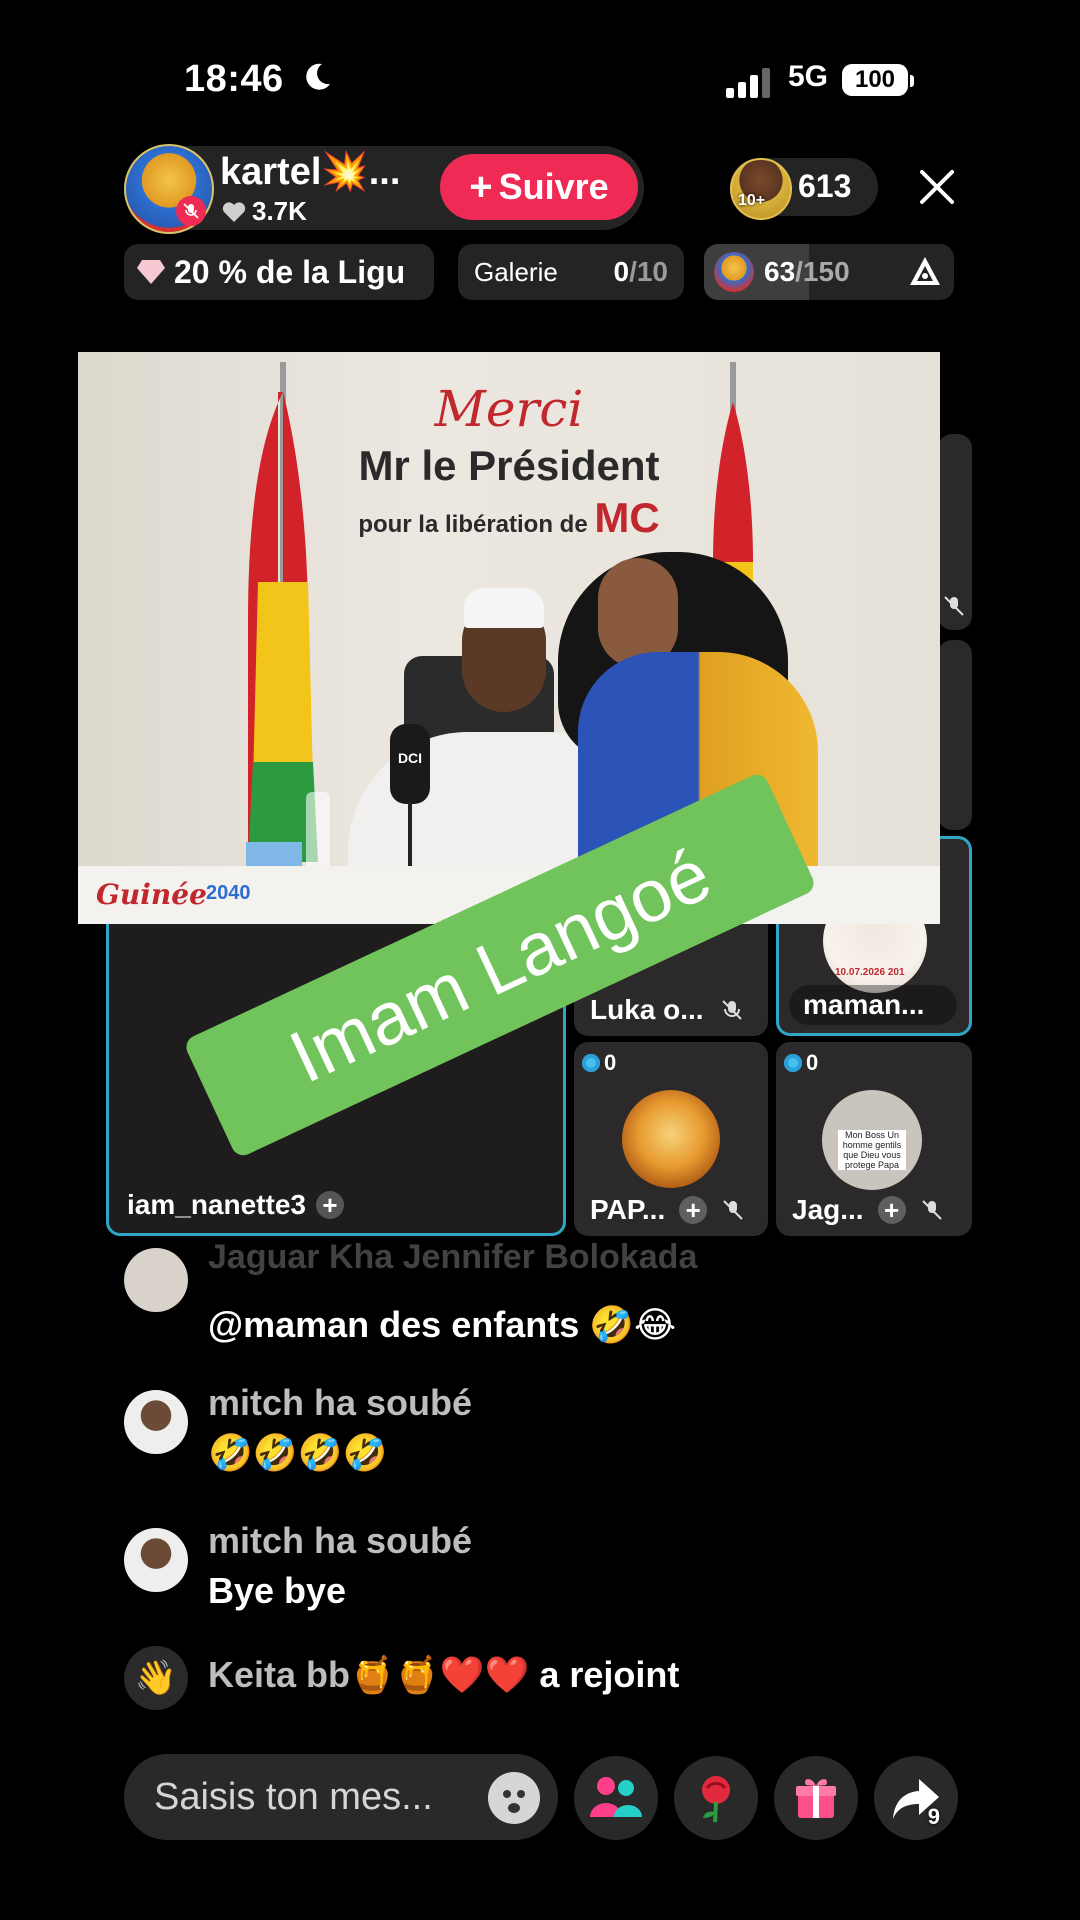  I want to click on join-username: Keita bb🍯🍯❤️❤️, so click(368, 1675).